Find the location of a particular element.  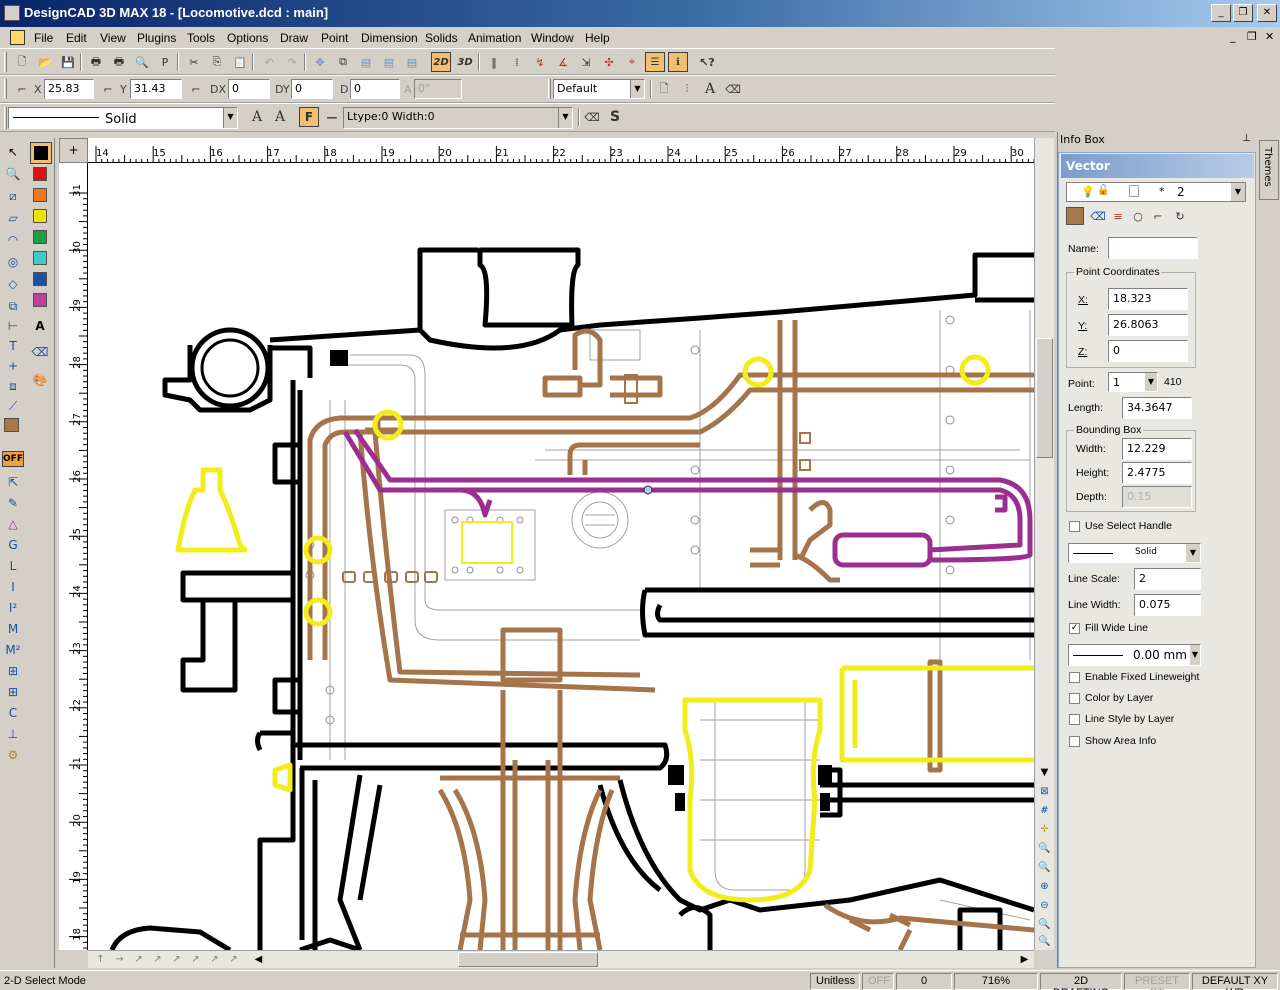

horizontal-scrollbar: ↑ → ↗ ↗ ↗ ↗ ↗ ↗ ◀ ▶ is located at coordinates (561, 959).